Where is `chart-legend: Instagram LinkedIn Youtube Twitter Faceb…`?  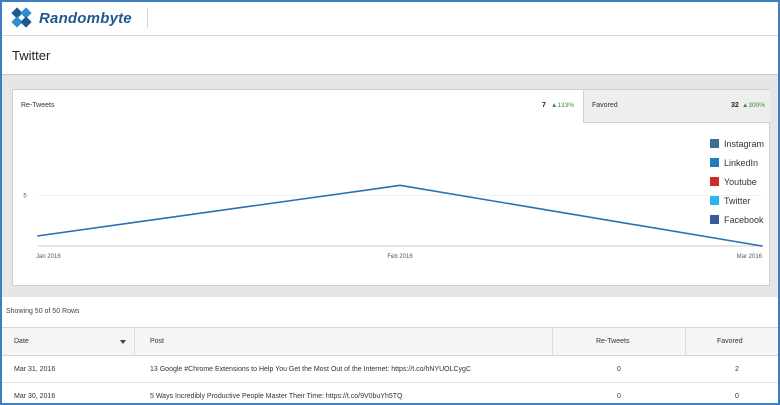 chart-legend: Instagram LinkedIn Youtube Twitter Faceb… is located at coordinates (737, 181).